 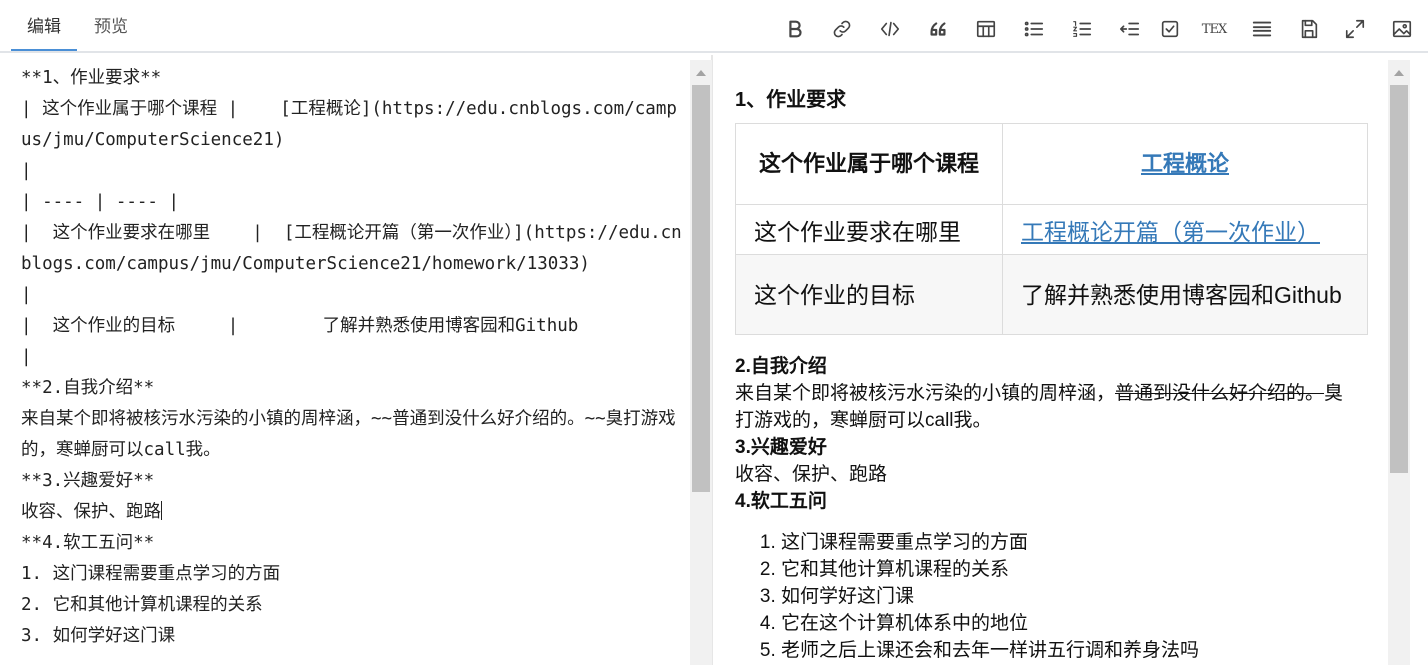 I want to click on ordered-list-icon, so click(x=1082, y=29).